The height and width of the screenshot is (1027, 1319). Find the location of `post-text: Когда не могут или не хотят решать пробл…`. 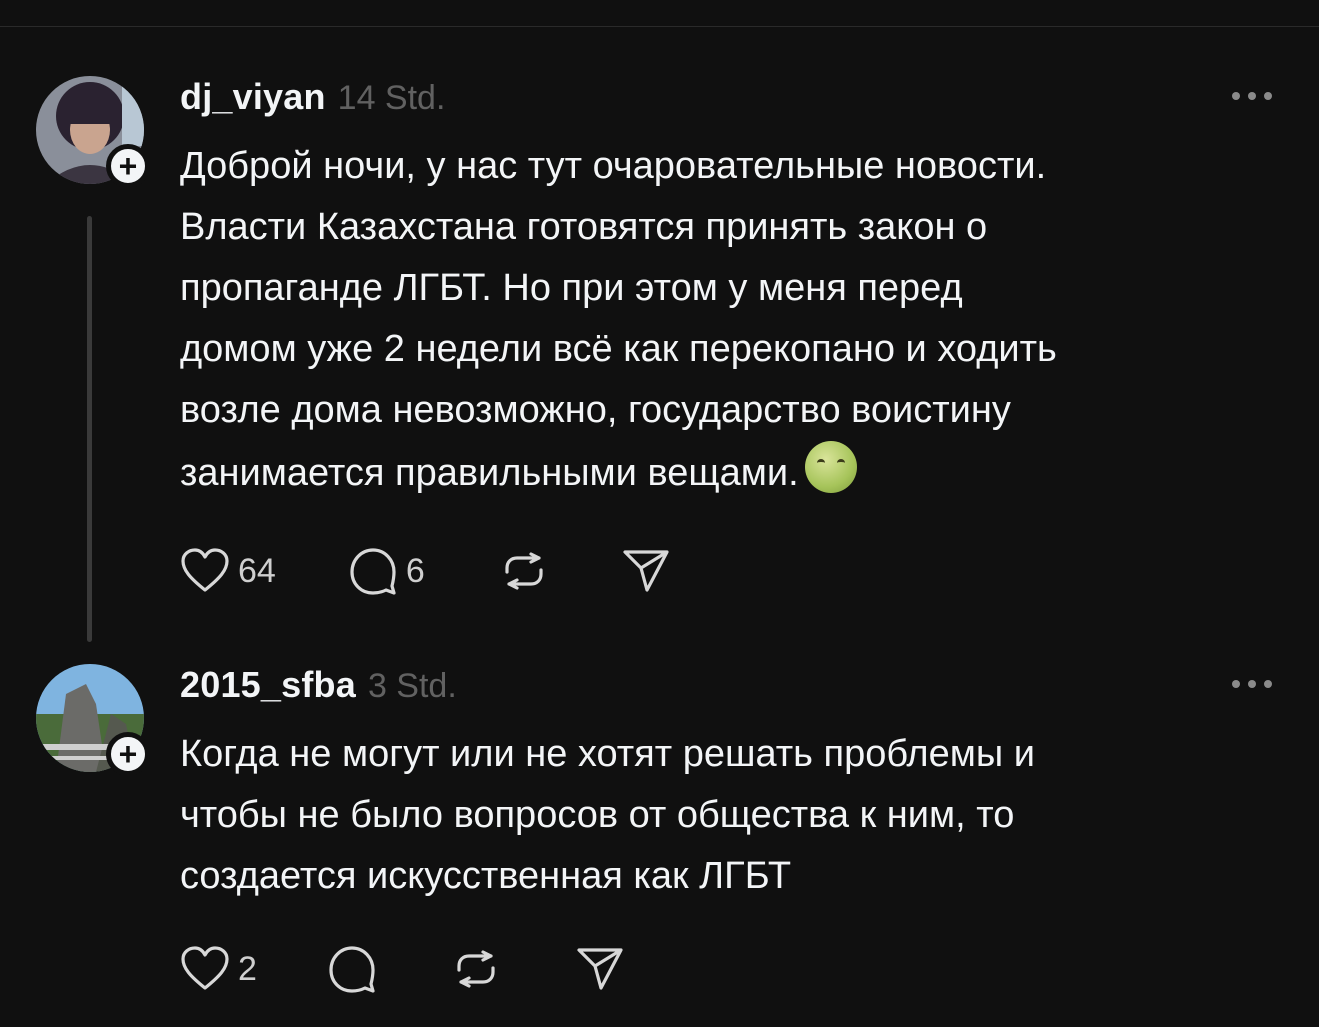

post-text: Когда не могут или не хотят решать пробл… is located at coordinates (607, 815).